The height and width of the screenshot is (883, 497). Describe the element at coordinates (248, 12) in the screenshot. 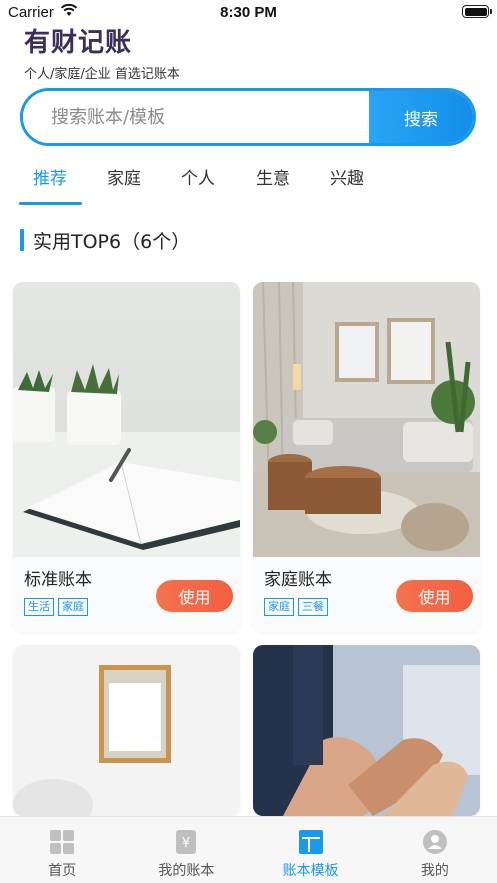

I see `clock: 8:30 PM` at that location.